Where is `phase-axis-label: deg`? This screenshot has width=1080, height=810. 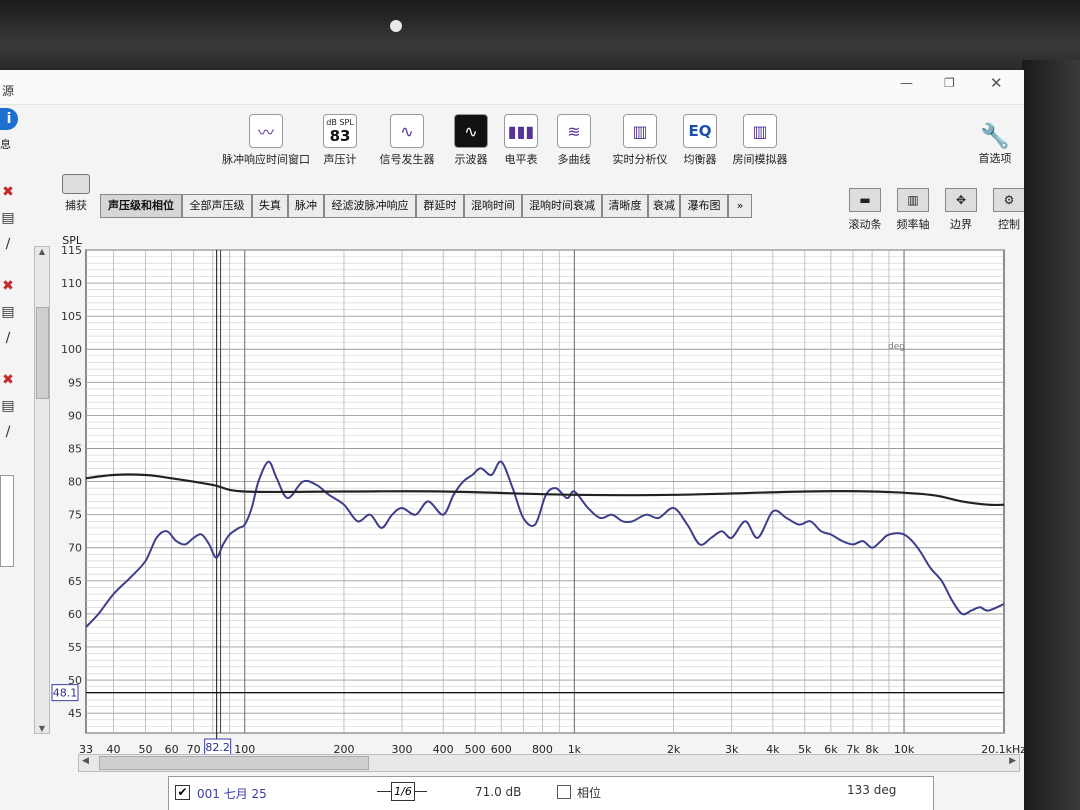
phase-axis-label: deg is located at coordinates (896, 347).